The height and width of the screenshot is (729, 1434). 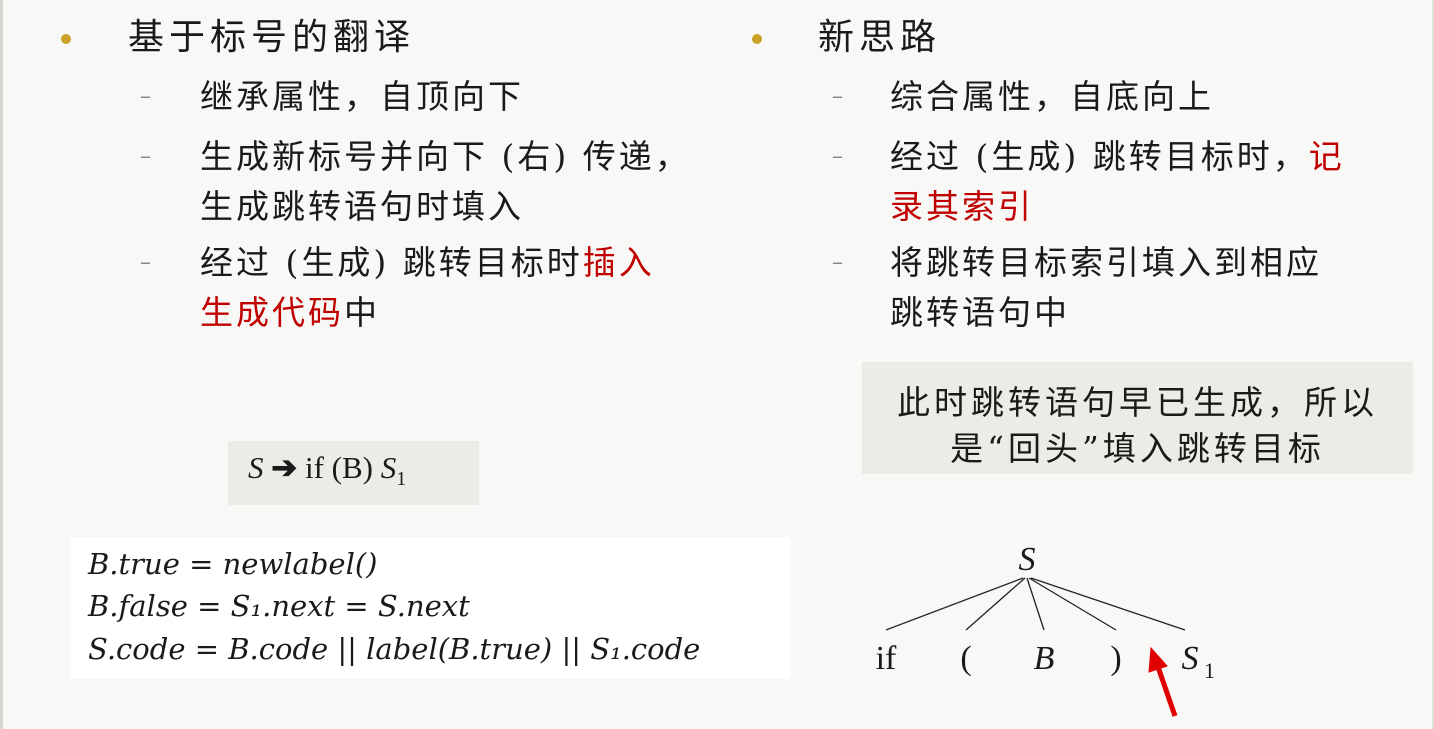 I want to click on tree-leaf-if: if, so click(x=886, y=658).